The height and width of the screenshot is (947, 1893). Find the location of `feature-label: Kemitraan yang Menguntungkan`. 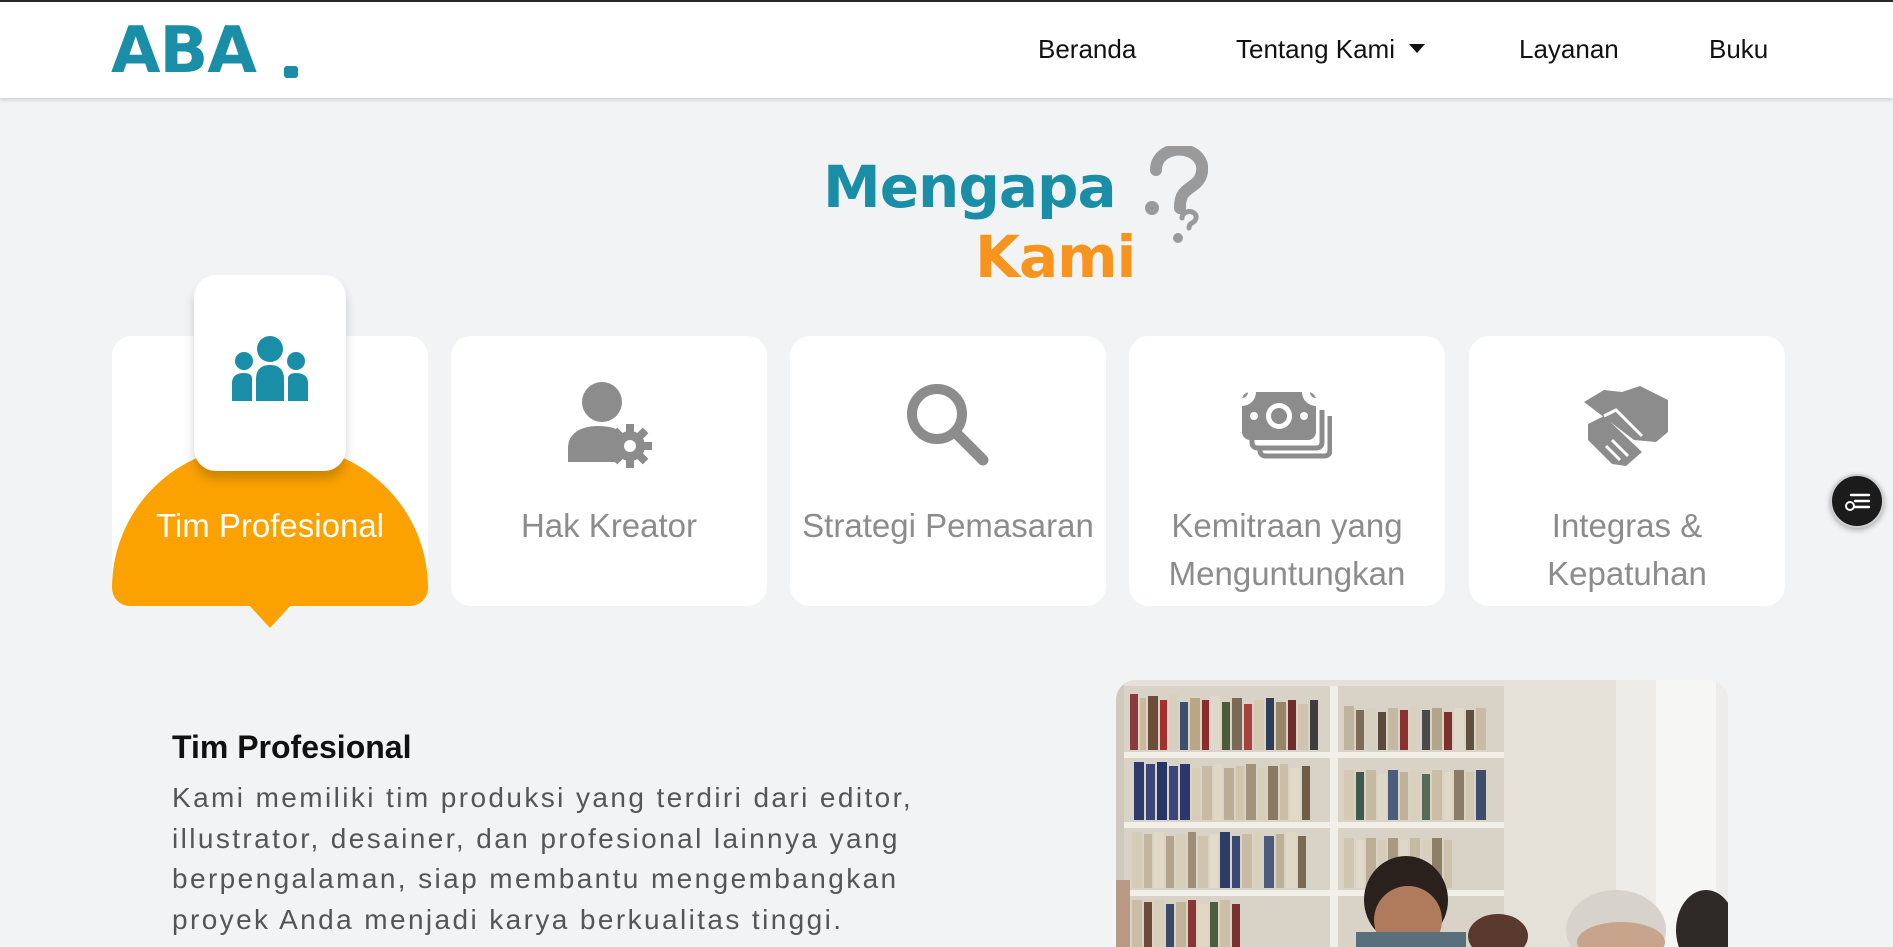

feature-label: Kemitraan yang Menguntungkan is located at coordinates (1287, 549).